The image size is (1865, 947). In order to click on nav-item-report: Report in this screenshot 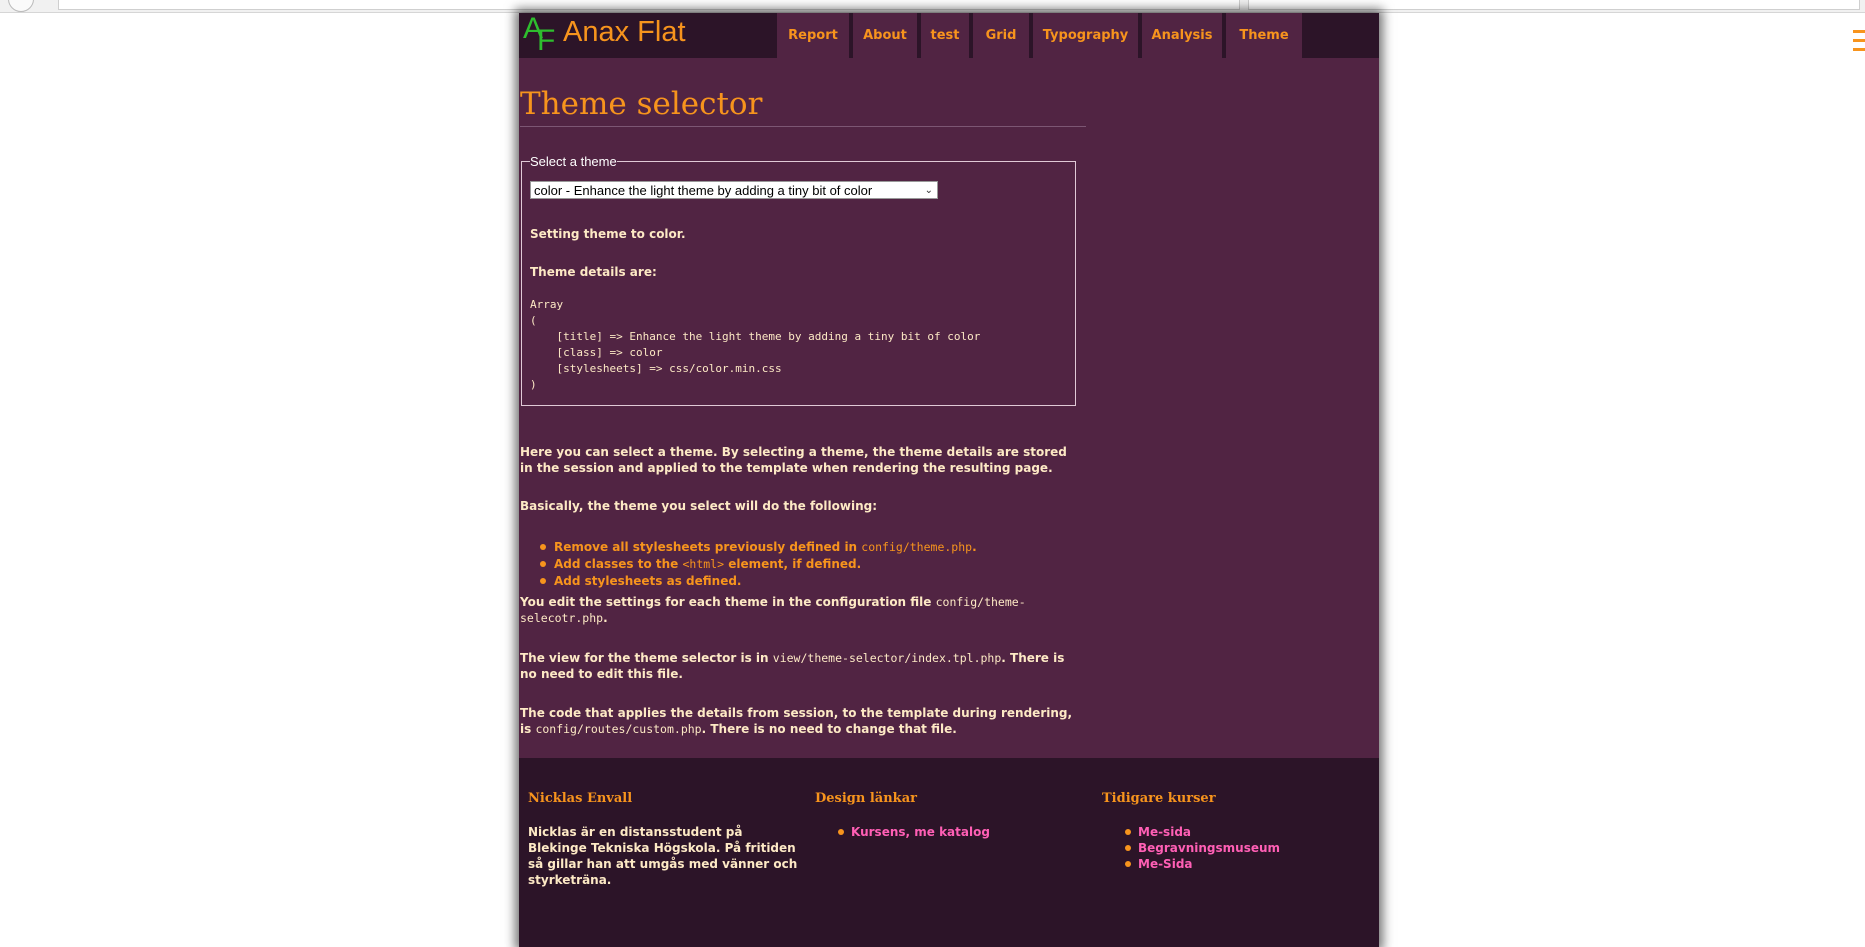, I will do `click(813, 35)`.